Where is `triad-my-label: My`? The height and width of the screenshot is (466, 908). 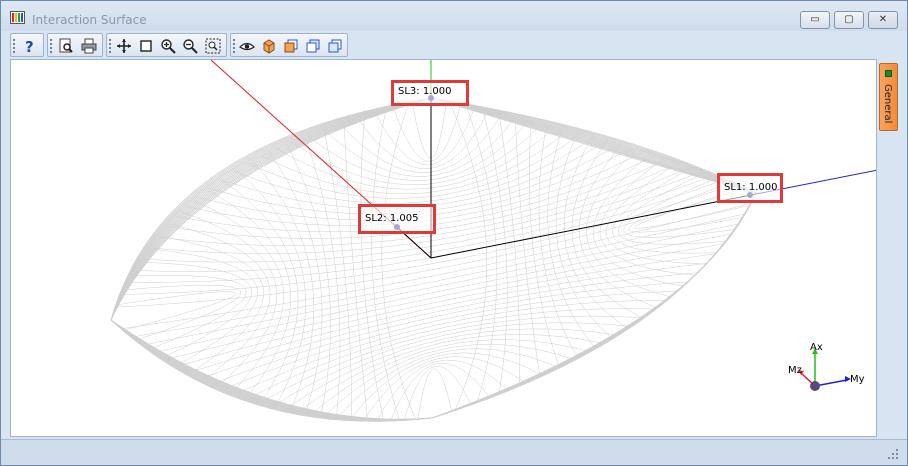 triad-my-label: My is located at coordinates (857, 379).